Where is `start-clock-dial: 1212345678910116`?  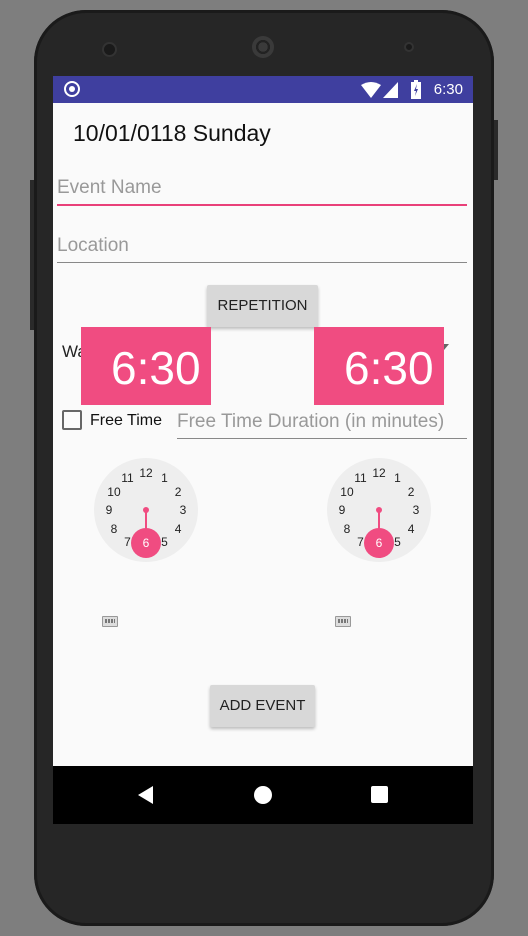
start-clock-dial: 1212345678910116 is located at coordinates (146, 510).